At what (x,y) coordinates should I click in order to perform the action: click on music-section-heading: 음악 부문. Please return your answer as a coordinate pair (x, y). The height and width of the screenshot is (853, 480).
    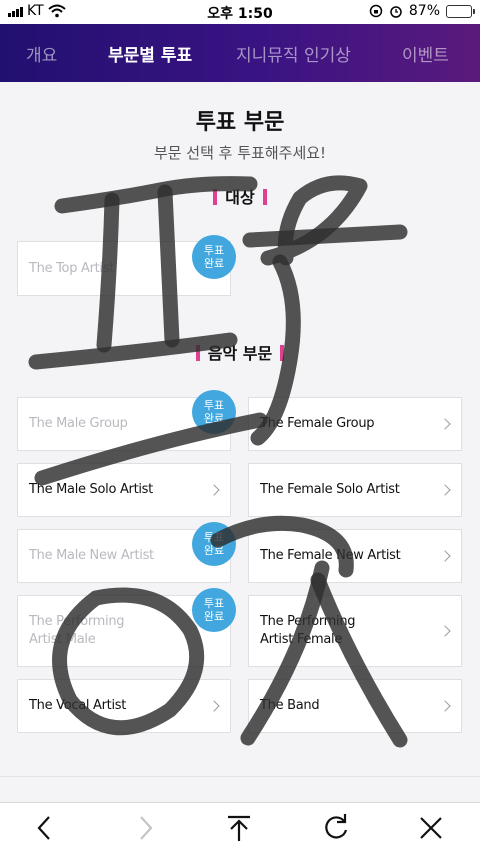
    Looking at the image, I should click on (240, 352).